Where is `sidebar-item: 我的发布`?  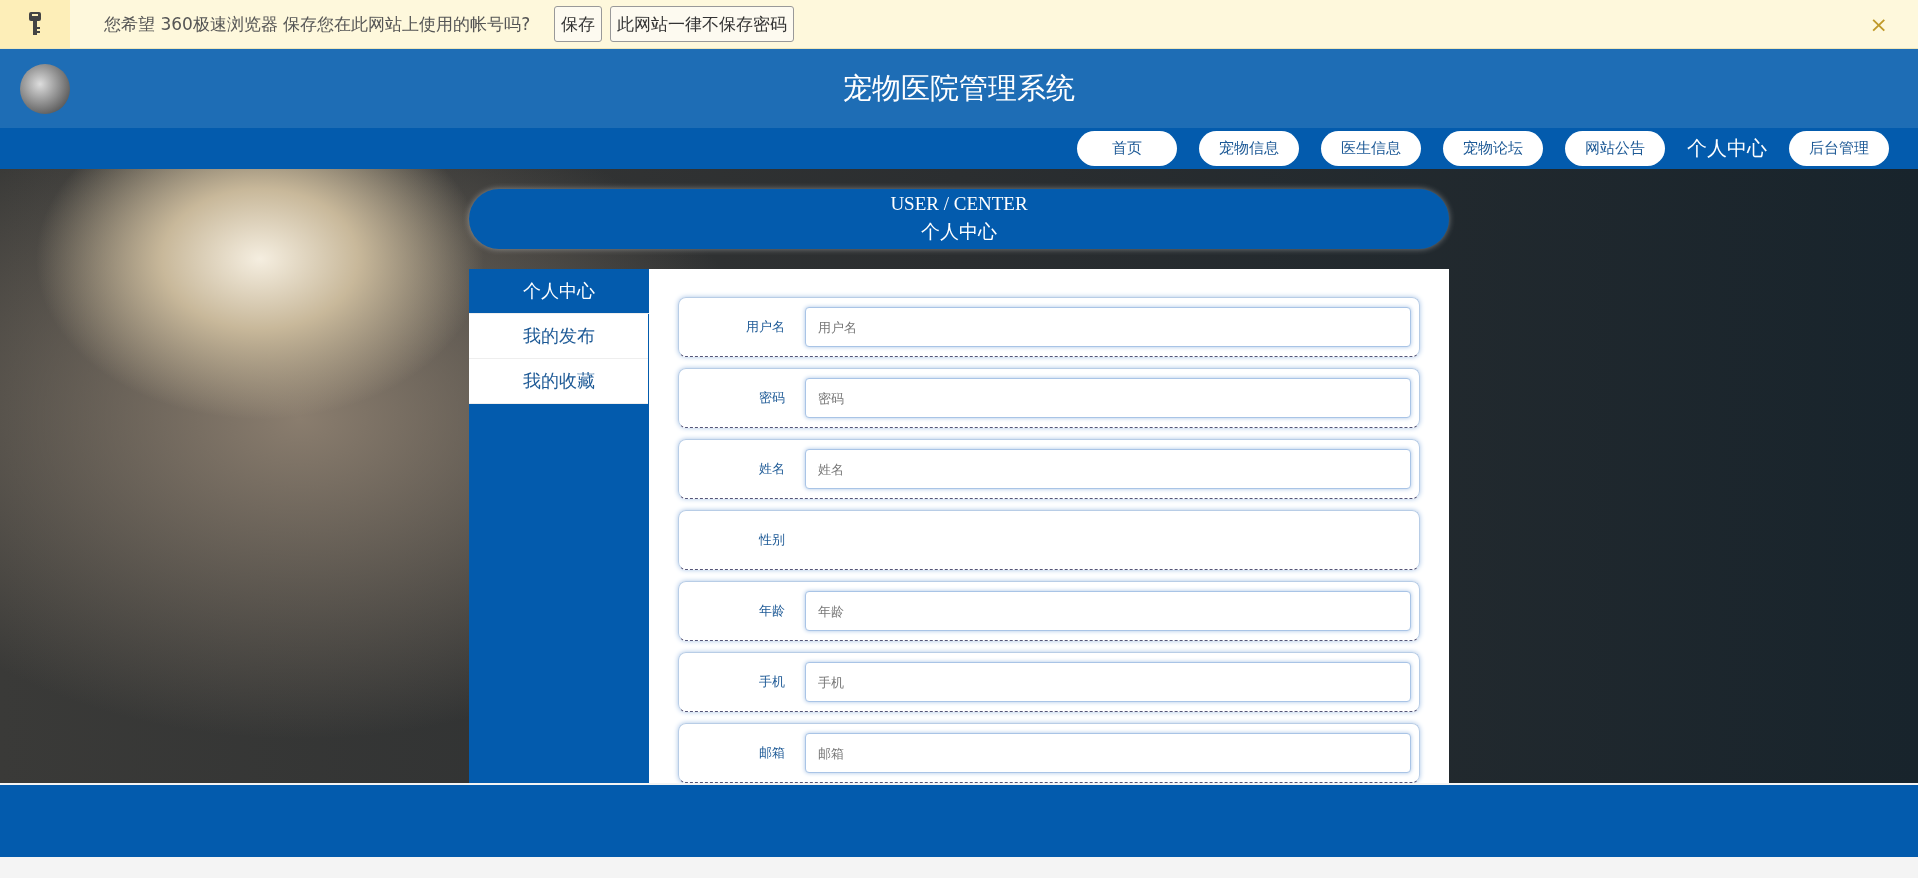
sidebar-item: 我的发布 is located at coordinates (558, 336).